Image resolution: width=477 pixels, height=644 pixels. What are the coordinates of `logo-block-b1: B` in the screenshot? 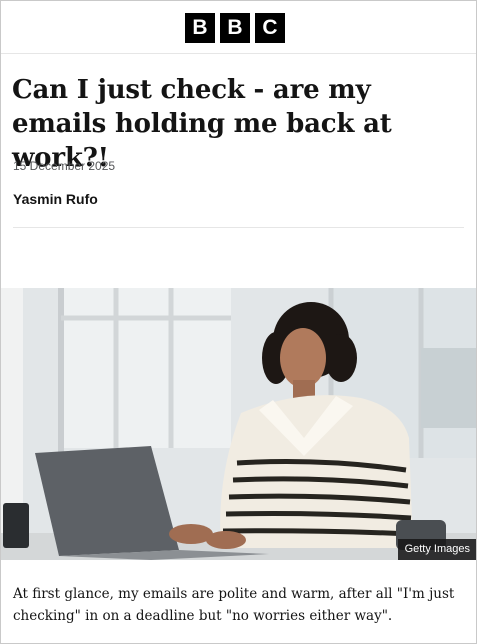 It's located at (200, 28).